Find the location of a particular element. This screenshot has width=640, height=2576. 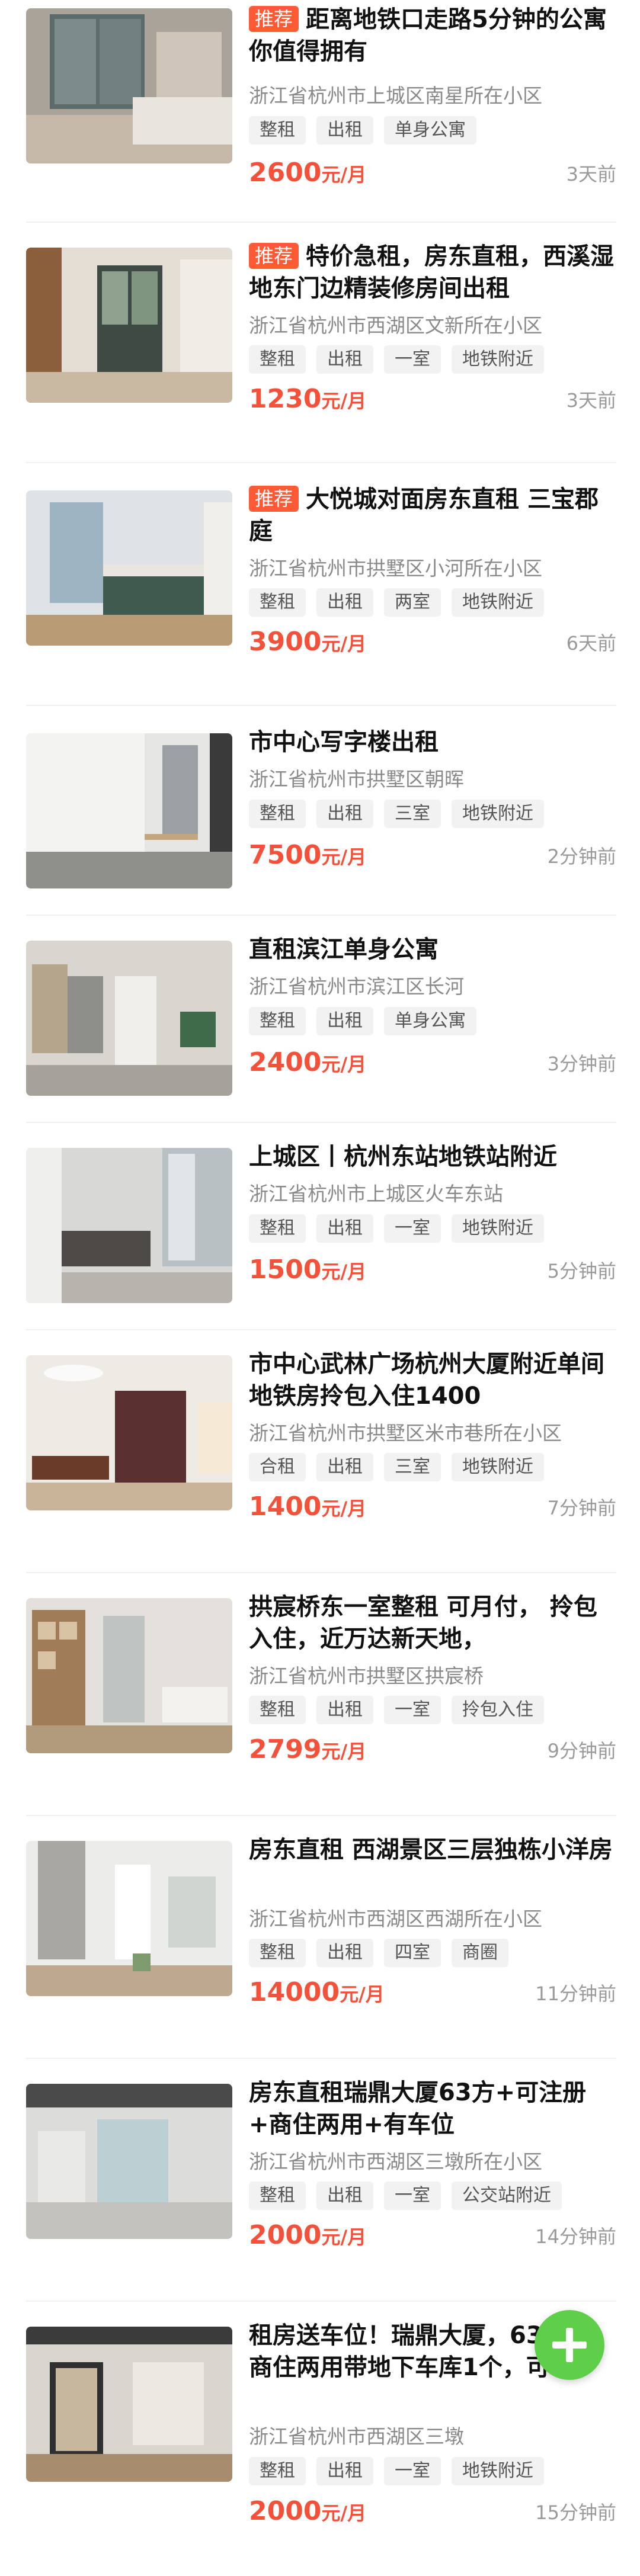

listing-title: 房东直租 西湖景区三层独栋小洋房 is located at coordinates (432, 1850).